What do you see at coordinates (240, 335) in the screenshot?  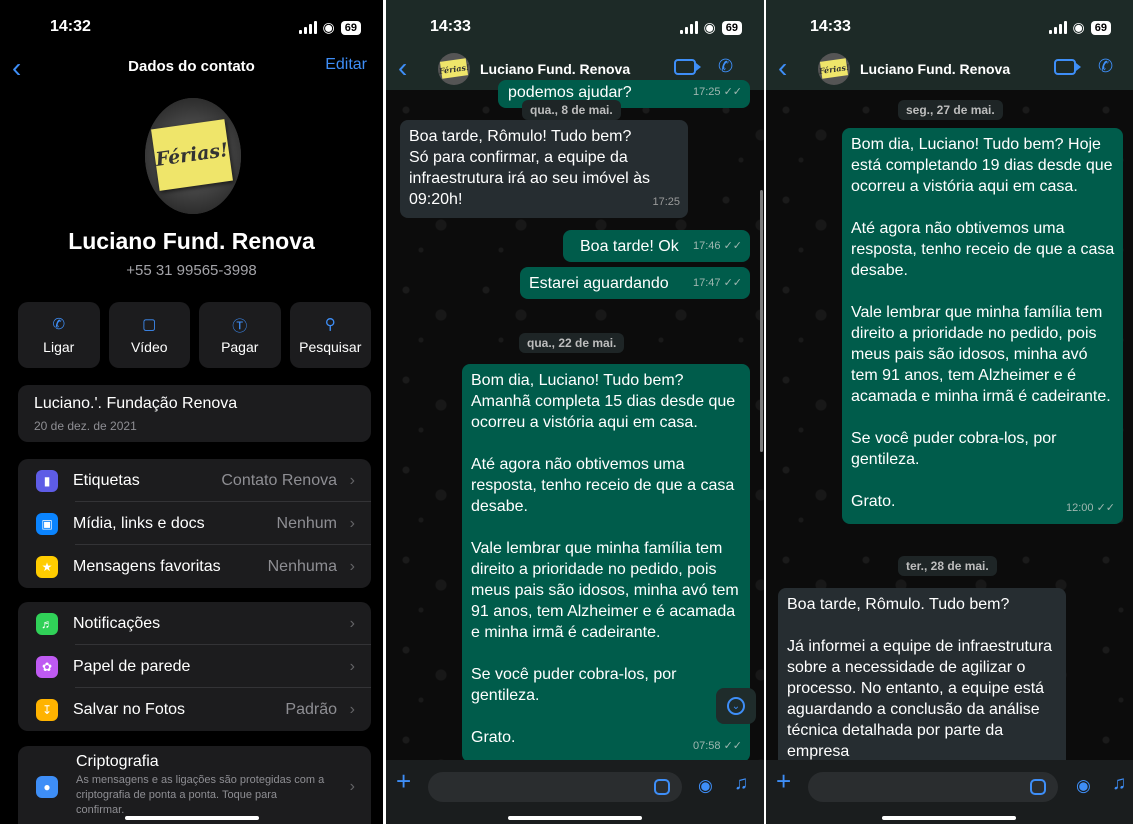 I see `pay-button: Ⓣ Pagar` at bounding box center [240, 335].